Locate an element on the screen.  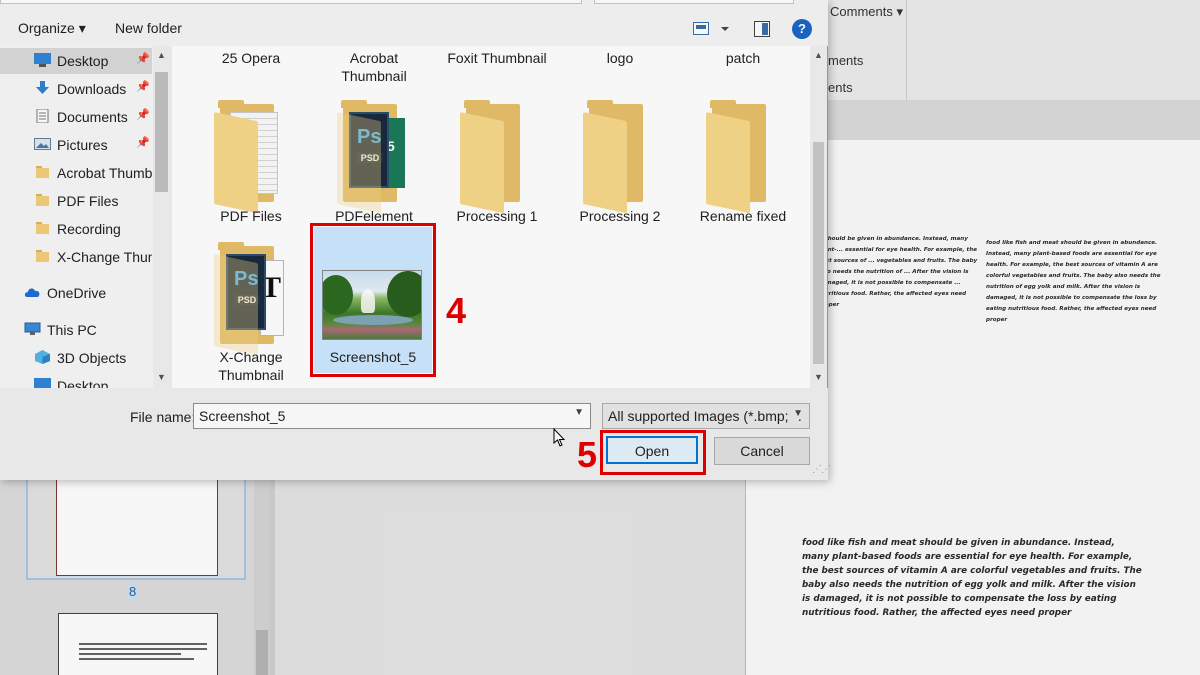
nav-item-x-change-thumbnail: X-Change Thuml is located at coordinates (76, 257).